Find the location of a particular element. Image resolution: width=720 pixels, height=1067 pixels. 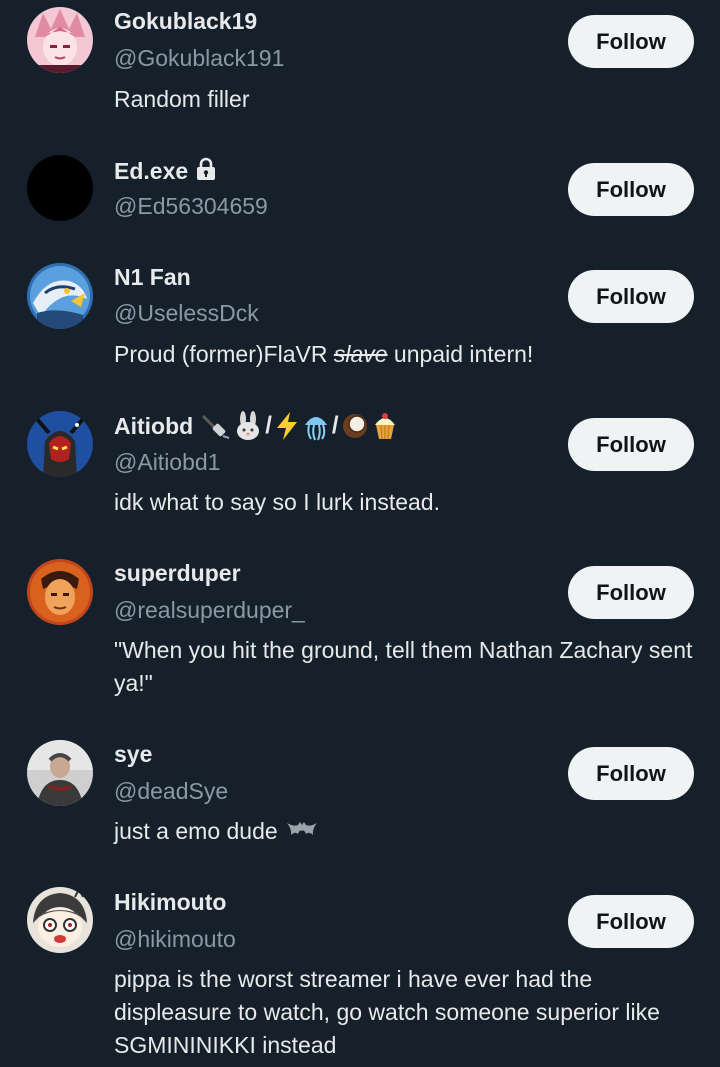

lightning-icon is located at coordinates (287, 426).